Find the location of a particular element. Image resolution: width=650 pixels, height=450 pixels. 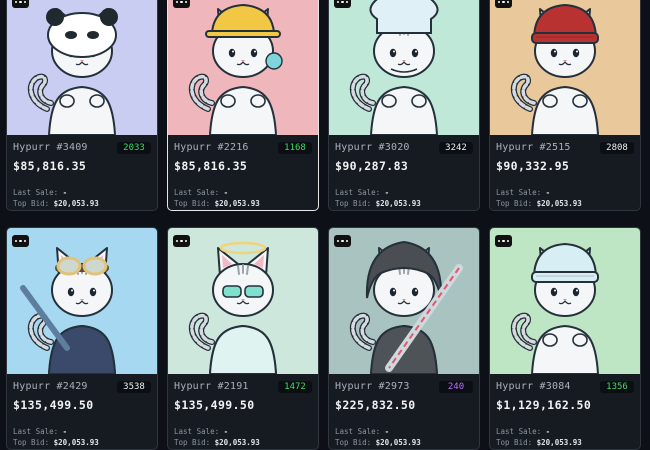

rarity-rank-badge: 240 is located at coordinates (456, 386).